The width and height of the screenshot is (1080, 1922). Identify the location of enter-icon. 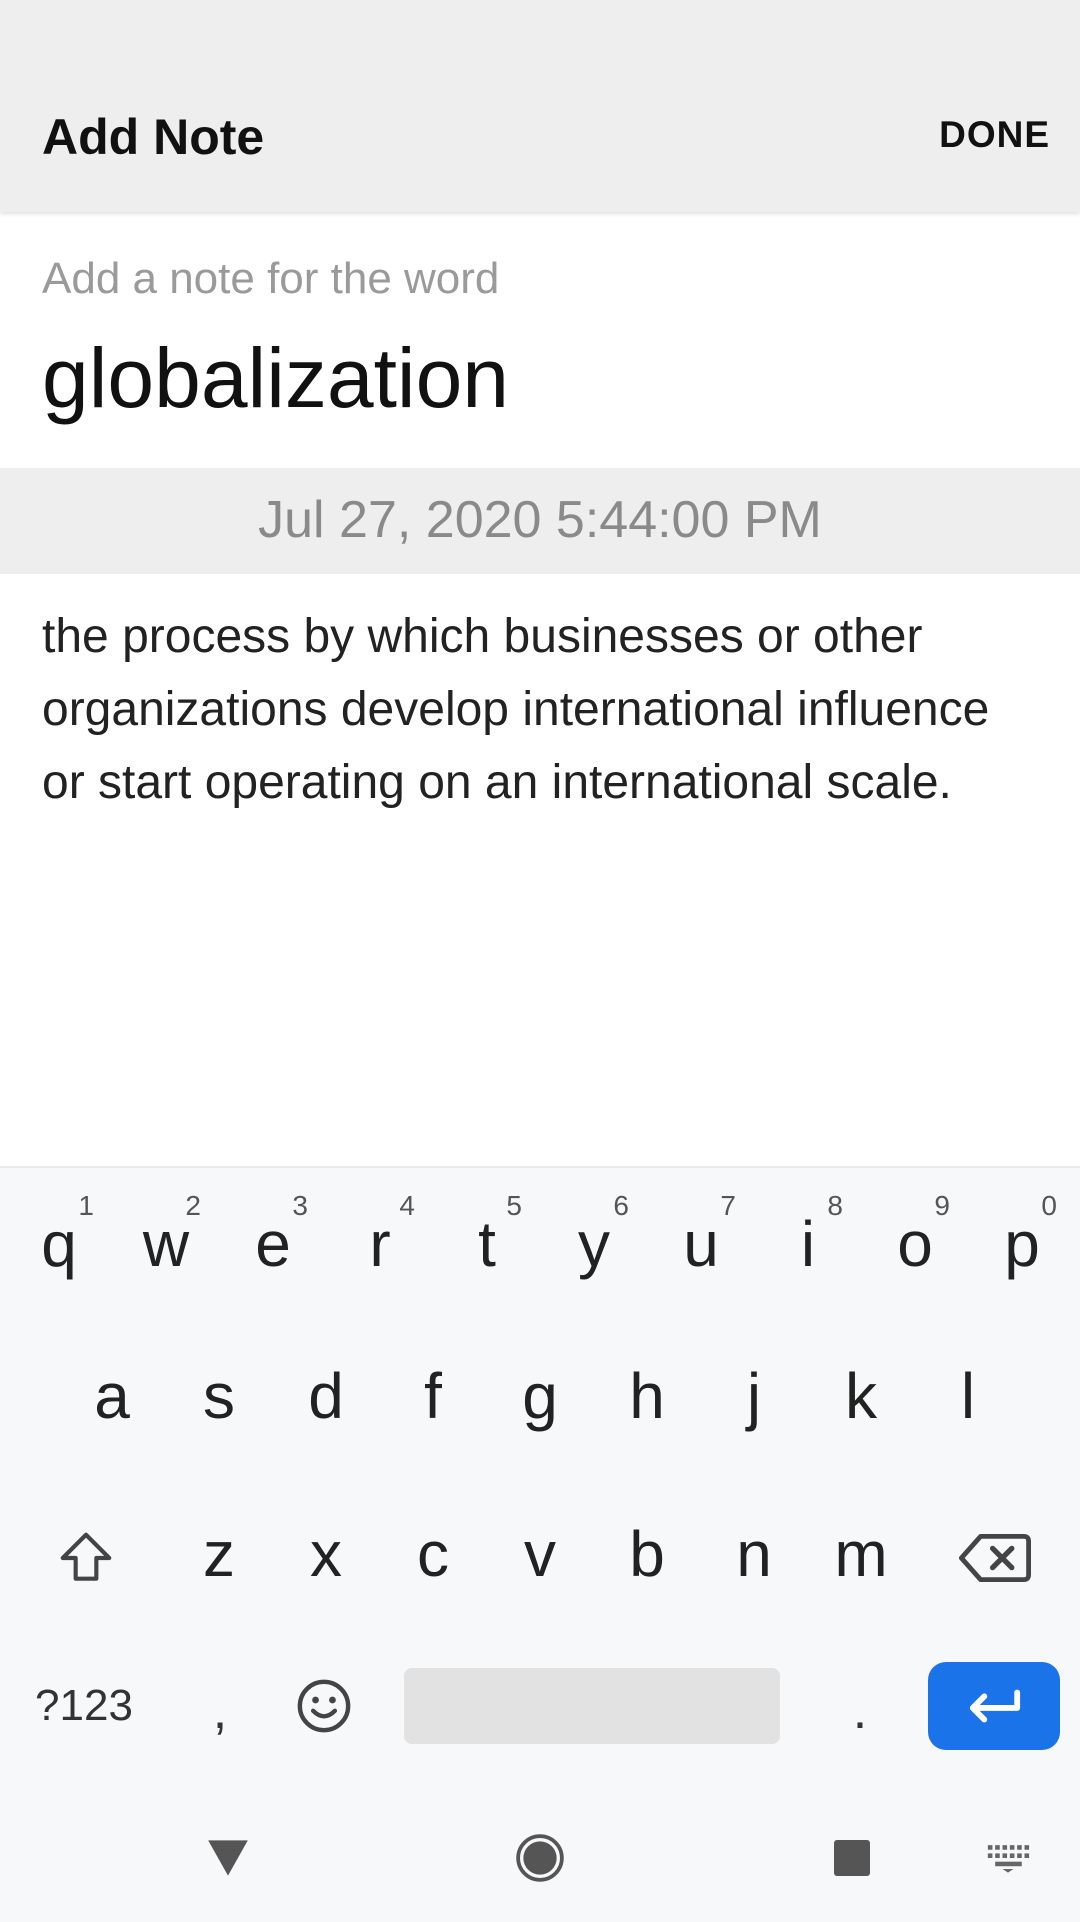
(995, 1706).